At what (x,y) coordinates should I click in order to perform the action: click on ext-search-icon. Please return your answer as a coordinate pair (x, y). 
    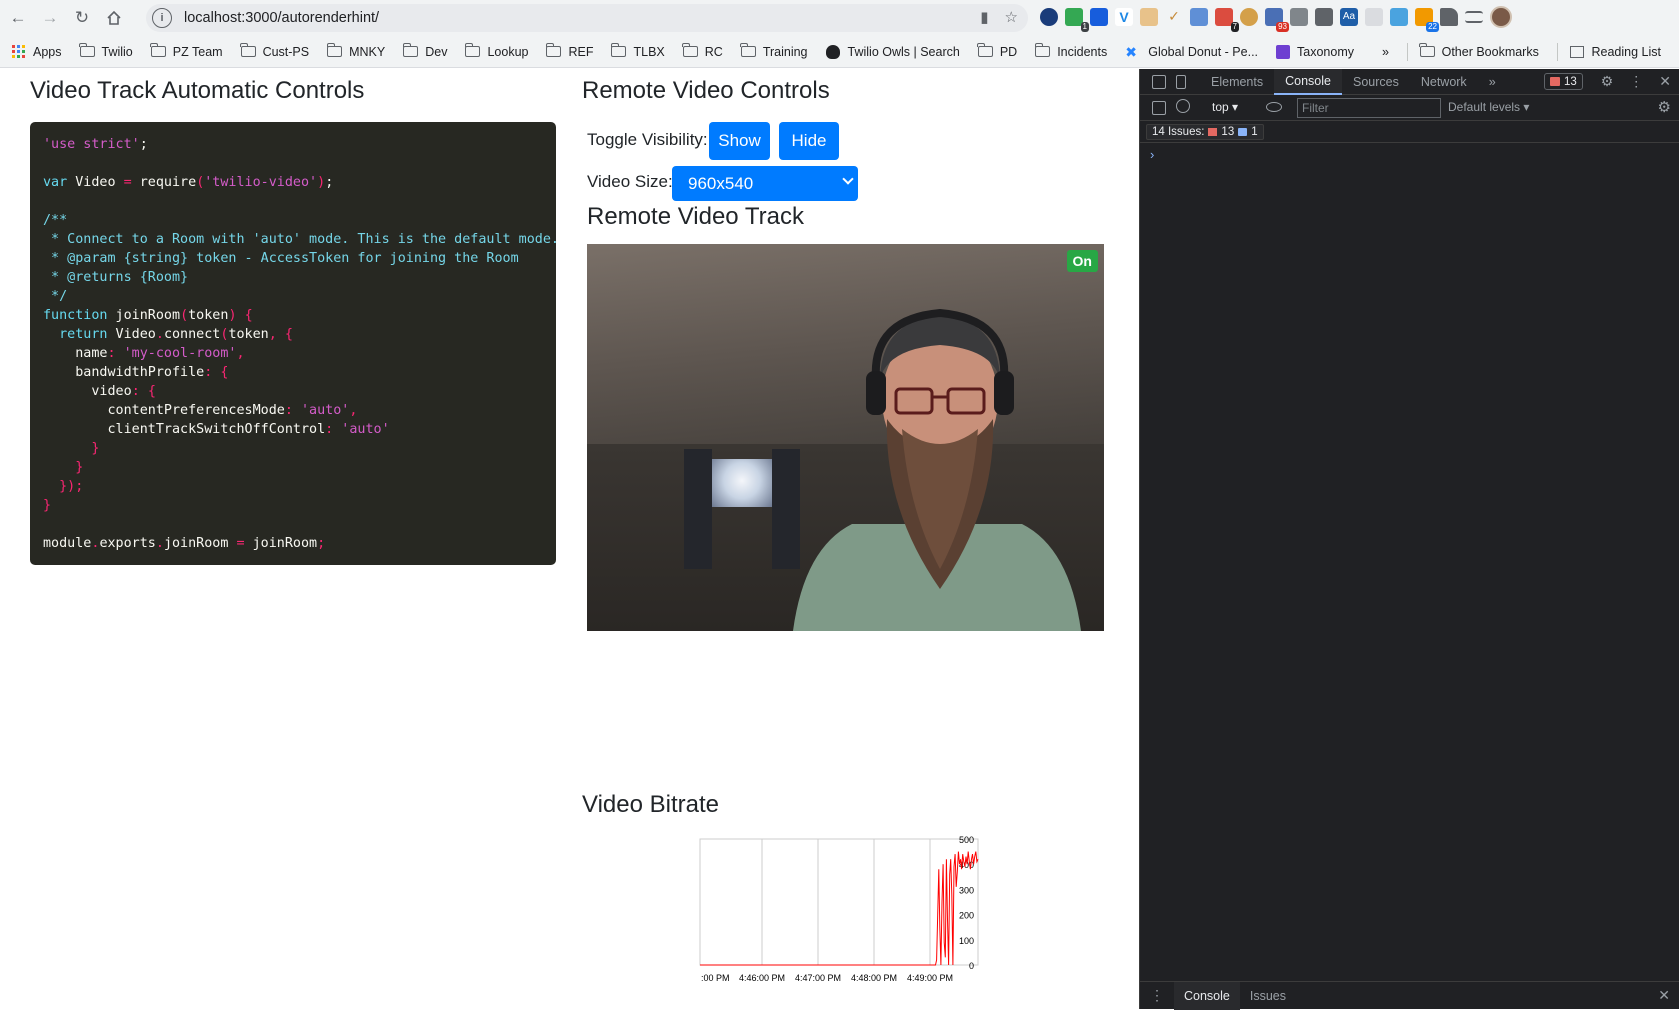
    Looking at the image, I should click on (1324, 17).